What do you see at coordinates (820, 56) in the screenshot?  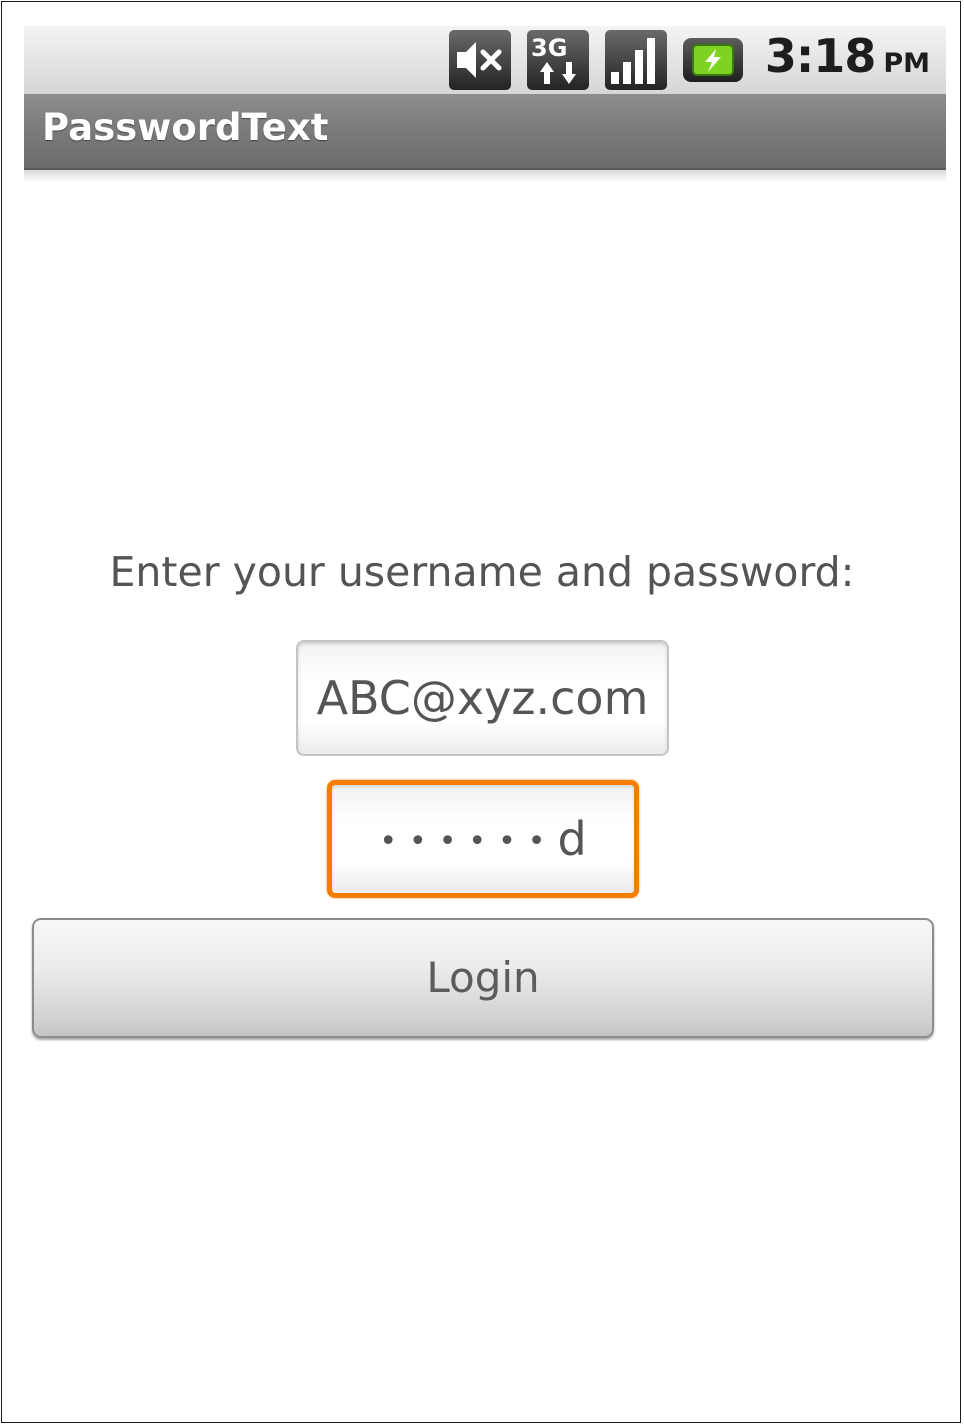 I see `clock-time: 3:18` at bounding box center [820, 56].